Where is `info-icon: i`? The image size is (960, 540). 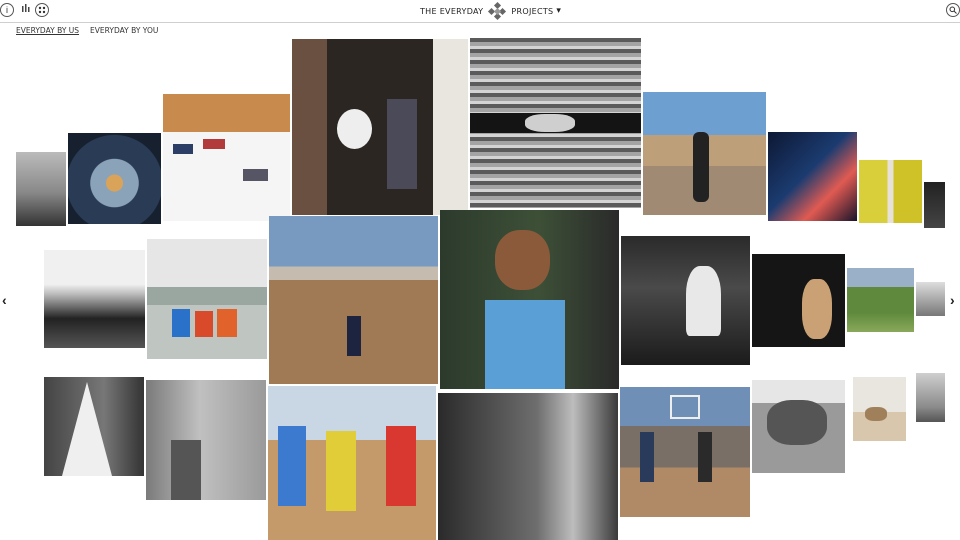
info-icon: i is located at coordinates (7, 10).